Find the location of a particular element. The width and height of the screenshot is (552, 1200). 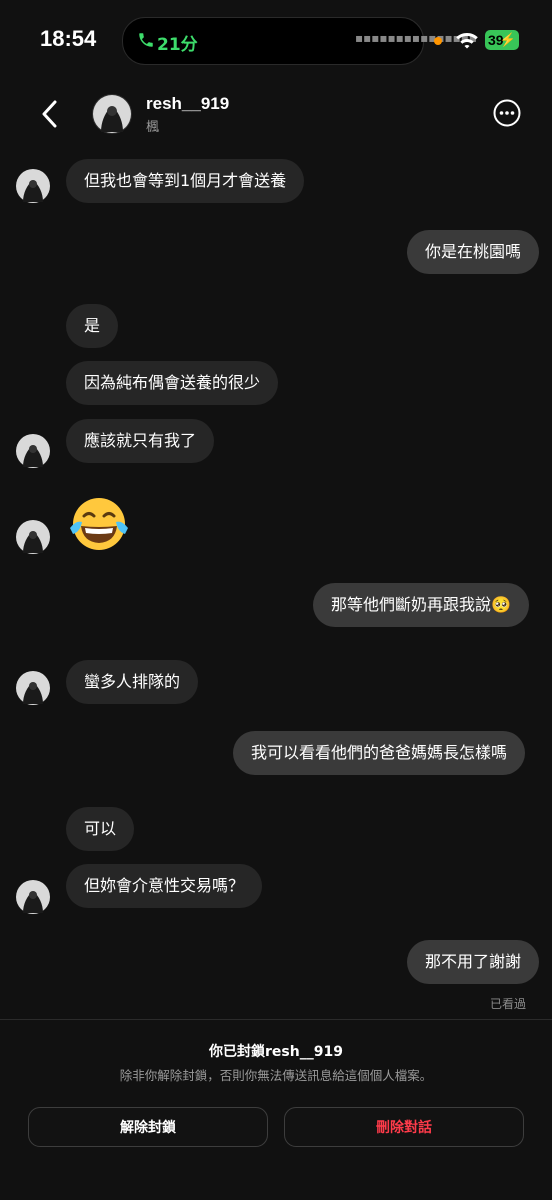

seen-receipt: 已看過 is located at coordinates (507, 1004).